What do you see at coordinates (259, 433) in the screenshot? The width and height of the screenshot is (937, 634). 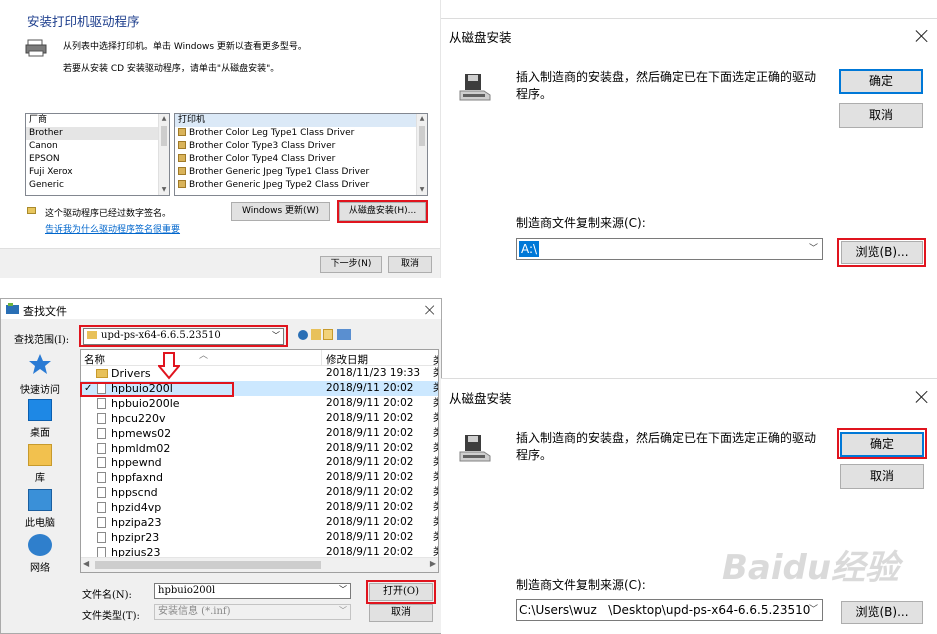 I see `file-row: hpmews02 2018/9/11 20:02 类` at bounding box center [259, 433].